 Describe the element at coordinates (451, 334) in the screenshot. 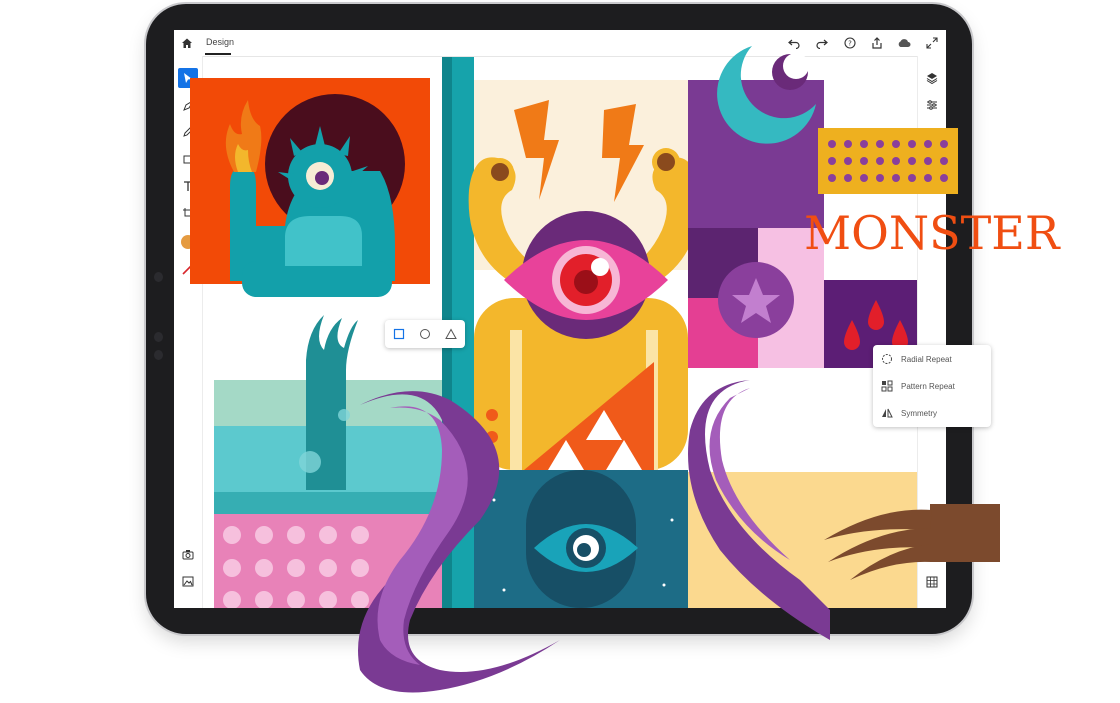

I see `triangle-icon` at that location.